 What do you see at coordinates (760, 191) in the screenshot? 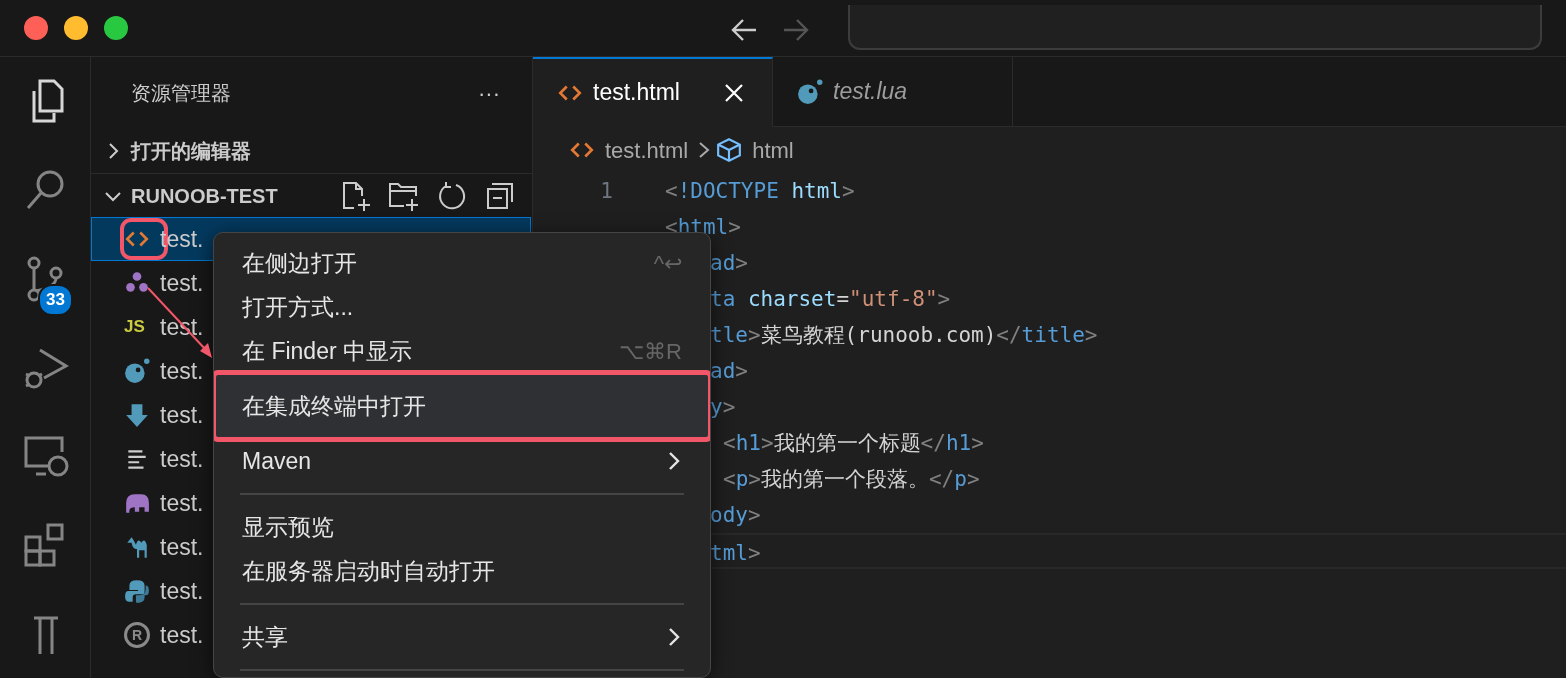
I see `code-line: <!DOCTYPE html>` at bounding box center [760, 191].